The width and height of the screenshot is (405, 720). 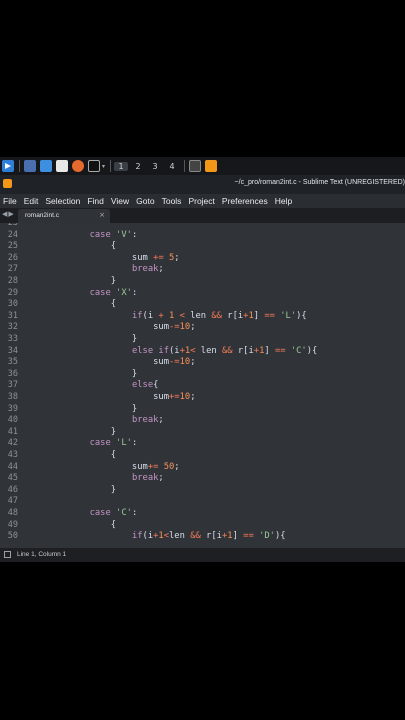 What do you see at coordinates (12, 524) in the screenshot?
I see `line-number: 49` at bounding box center [12, 524].